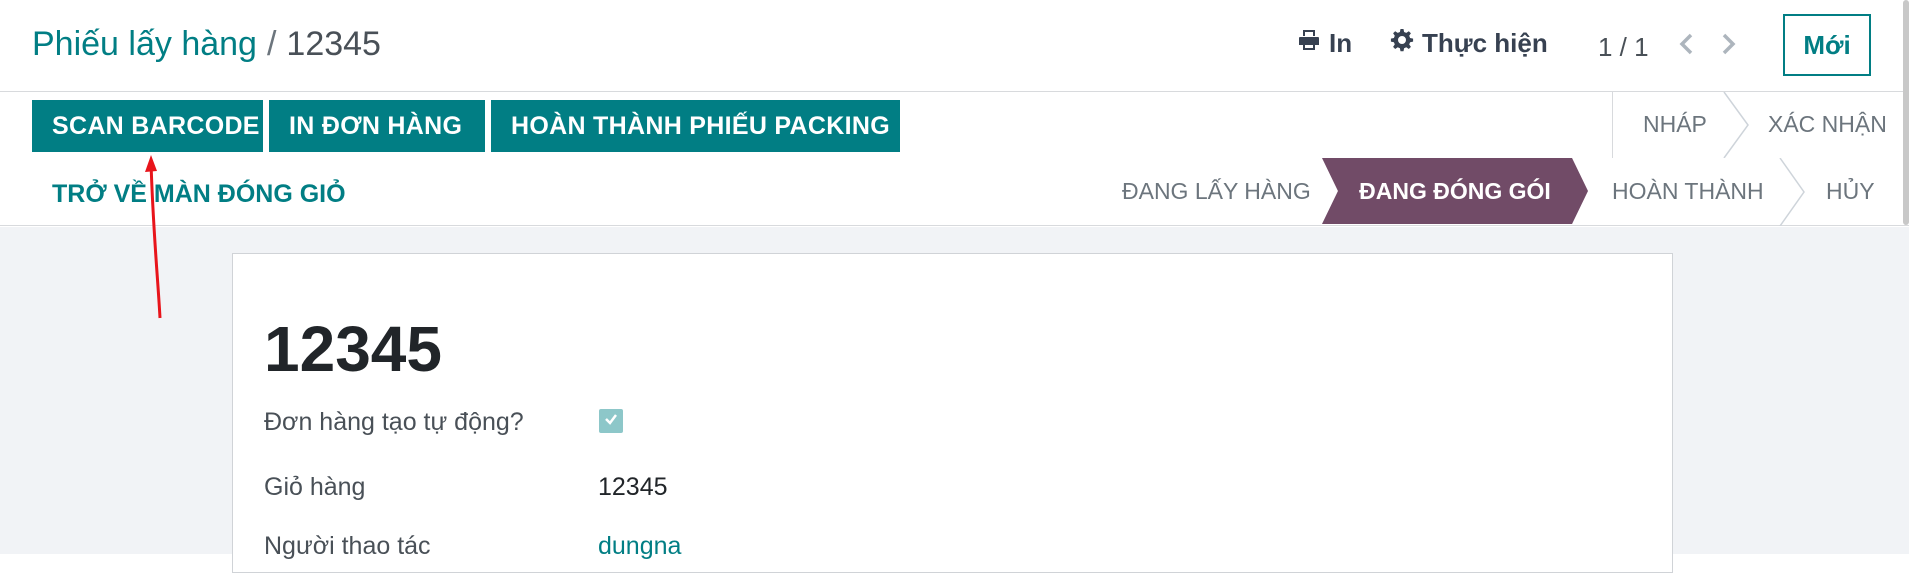 This screenshot has height=573, width=1909. What do you see at coordinates (1324, 43) in the screenshot?
I see `print-button: In` at bounding box center [1324, 43].